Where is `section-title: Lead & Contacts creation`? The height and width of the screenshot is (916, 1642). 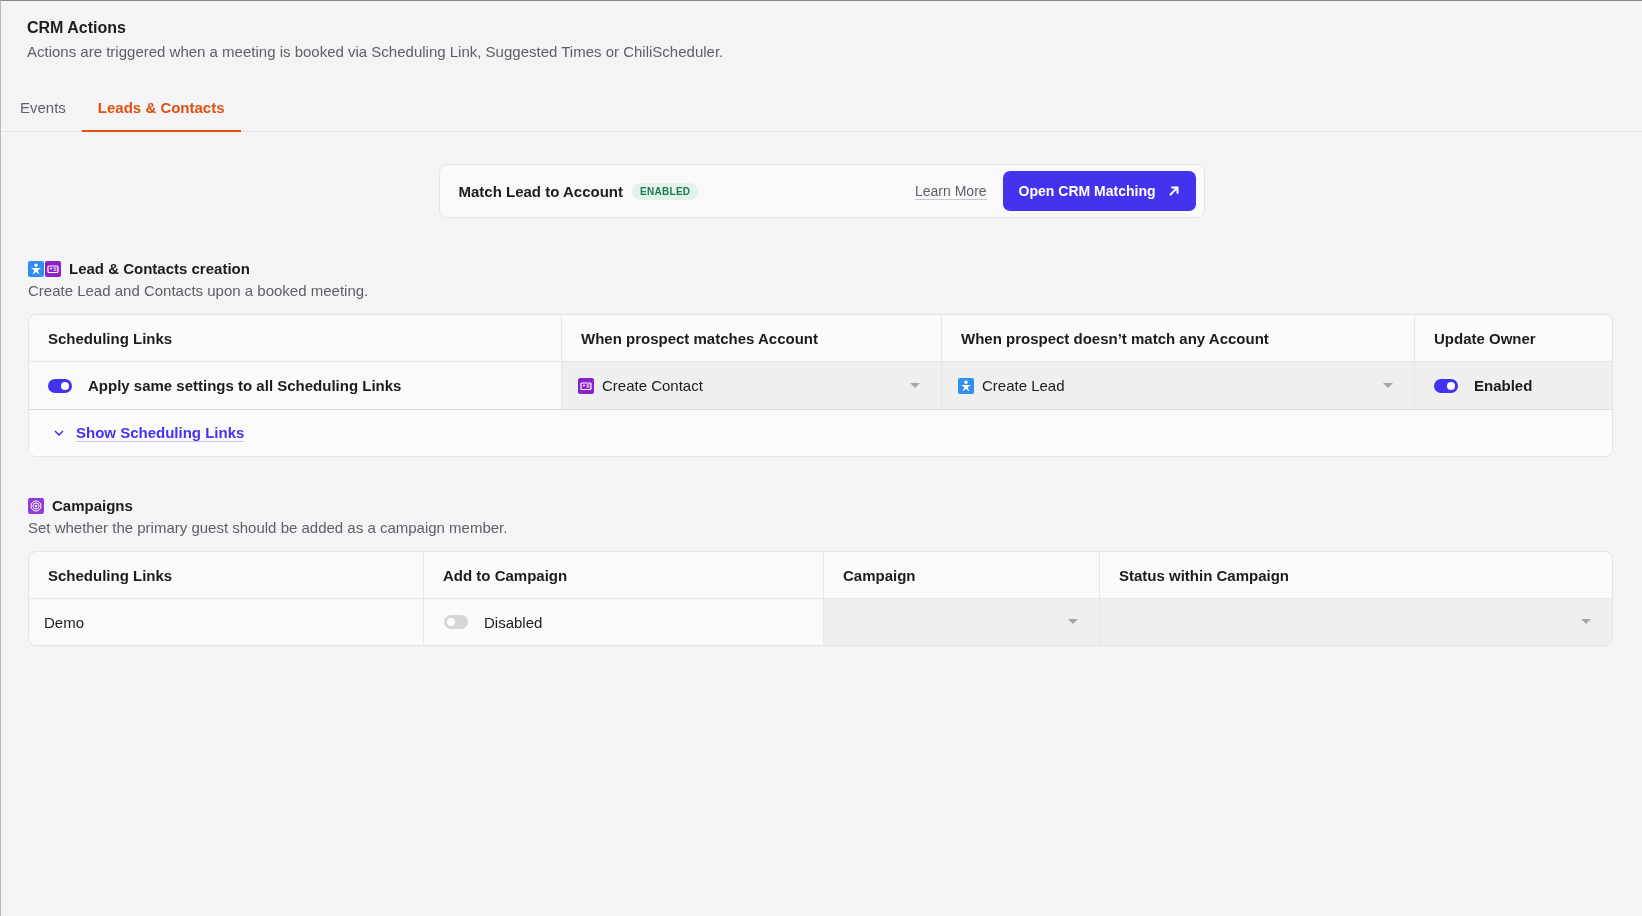 section-title: Lead & Contacts creation is located at coordinates (159, 268).